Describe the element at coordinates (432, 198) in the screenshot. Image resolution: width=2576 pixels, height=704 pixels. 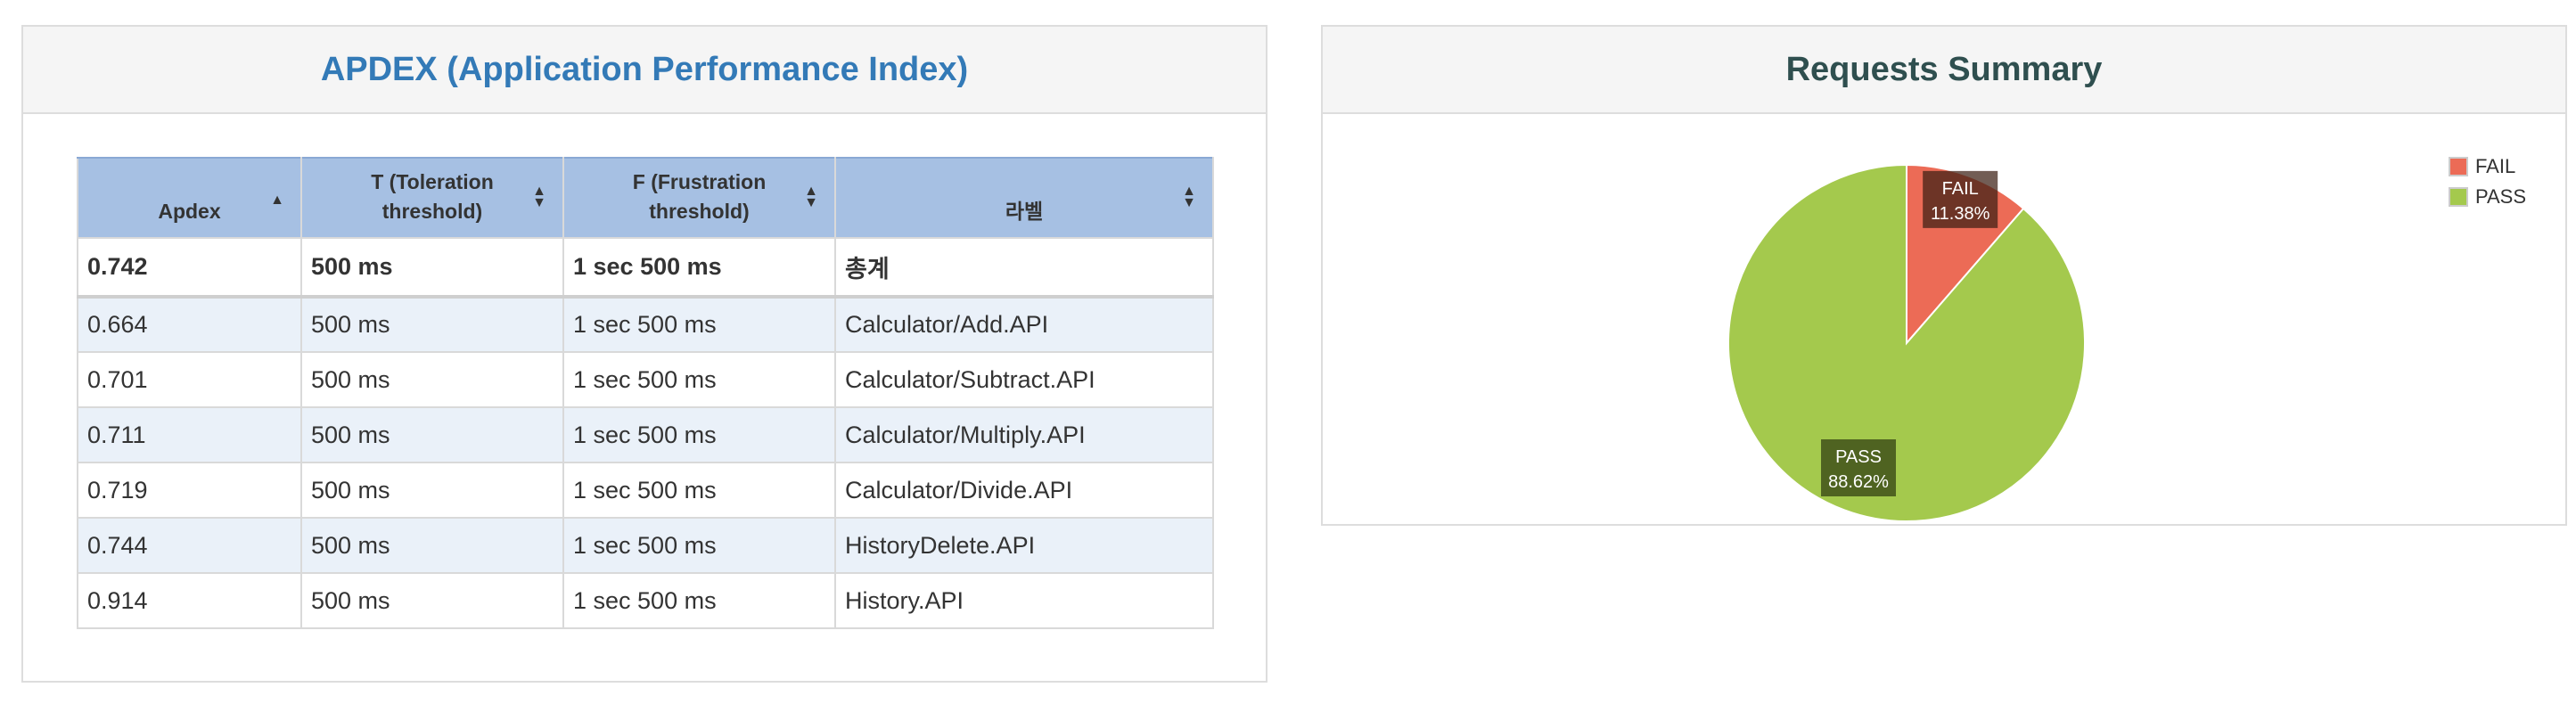
I see `column-header-toleration: T (Toleration threshold) ▲ ▼` at that location.